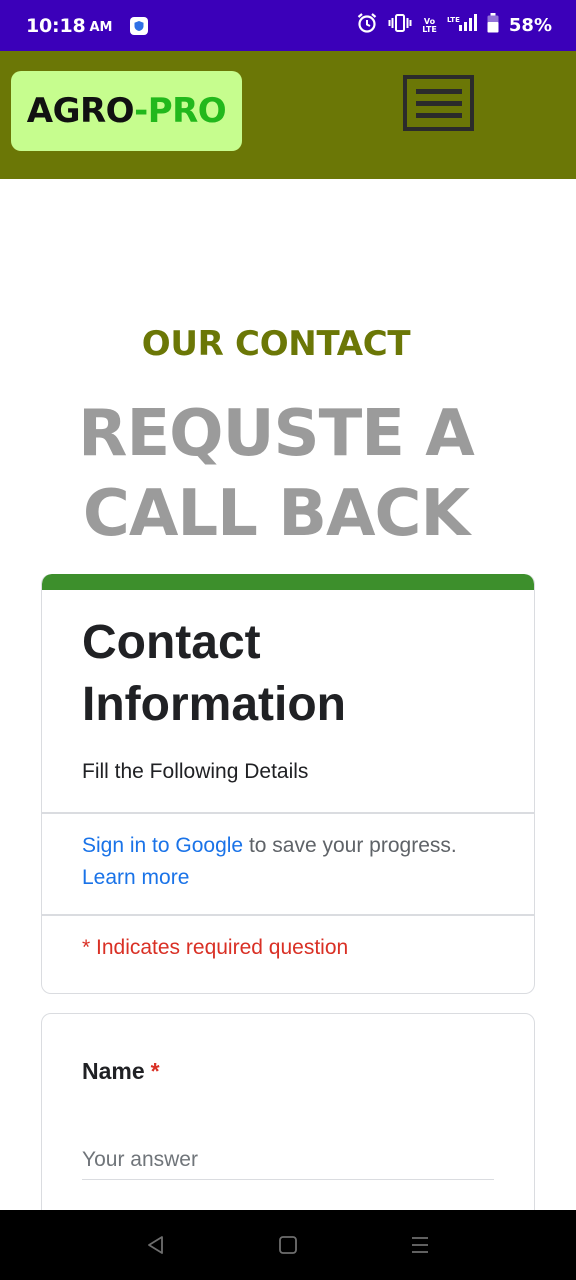 This screenshot has height=1280, width=576. I want to click on status-right-group: Vo LTE LTE 58%, so click(454, 25).